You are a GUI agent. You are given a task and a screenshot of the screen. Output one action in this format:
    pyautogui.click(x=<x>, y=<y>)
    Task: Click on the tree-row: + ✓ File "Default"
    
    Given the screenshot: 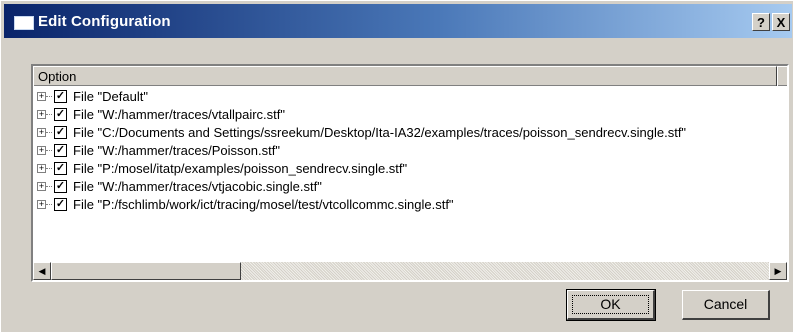 What is the action you would take?
    pyautogui.click(x=410, y=97)
    